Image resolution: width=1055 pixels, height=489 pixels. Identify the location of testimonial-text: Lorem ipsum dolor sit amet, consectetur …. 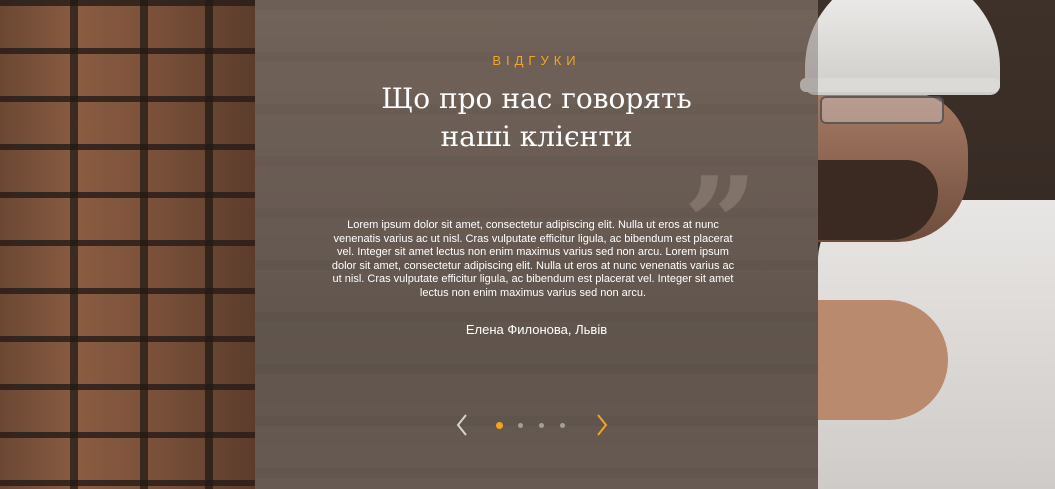
(533, 259).